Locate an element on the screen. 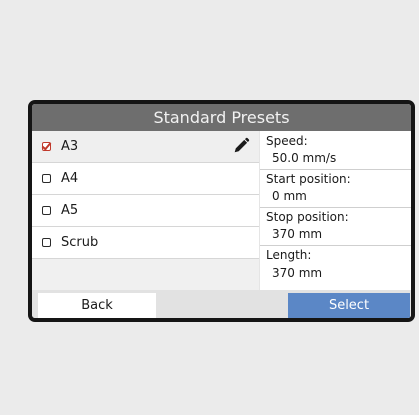 This screenshot has height=415, width=419. list-empty-area is located at coordinates (145, 274).